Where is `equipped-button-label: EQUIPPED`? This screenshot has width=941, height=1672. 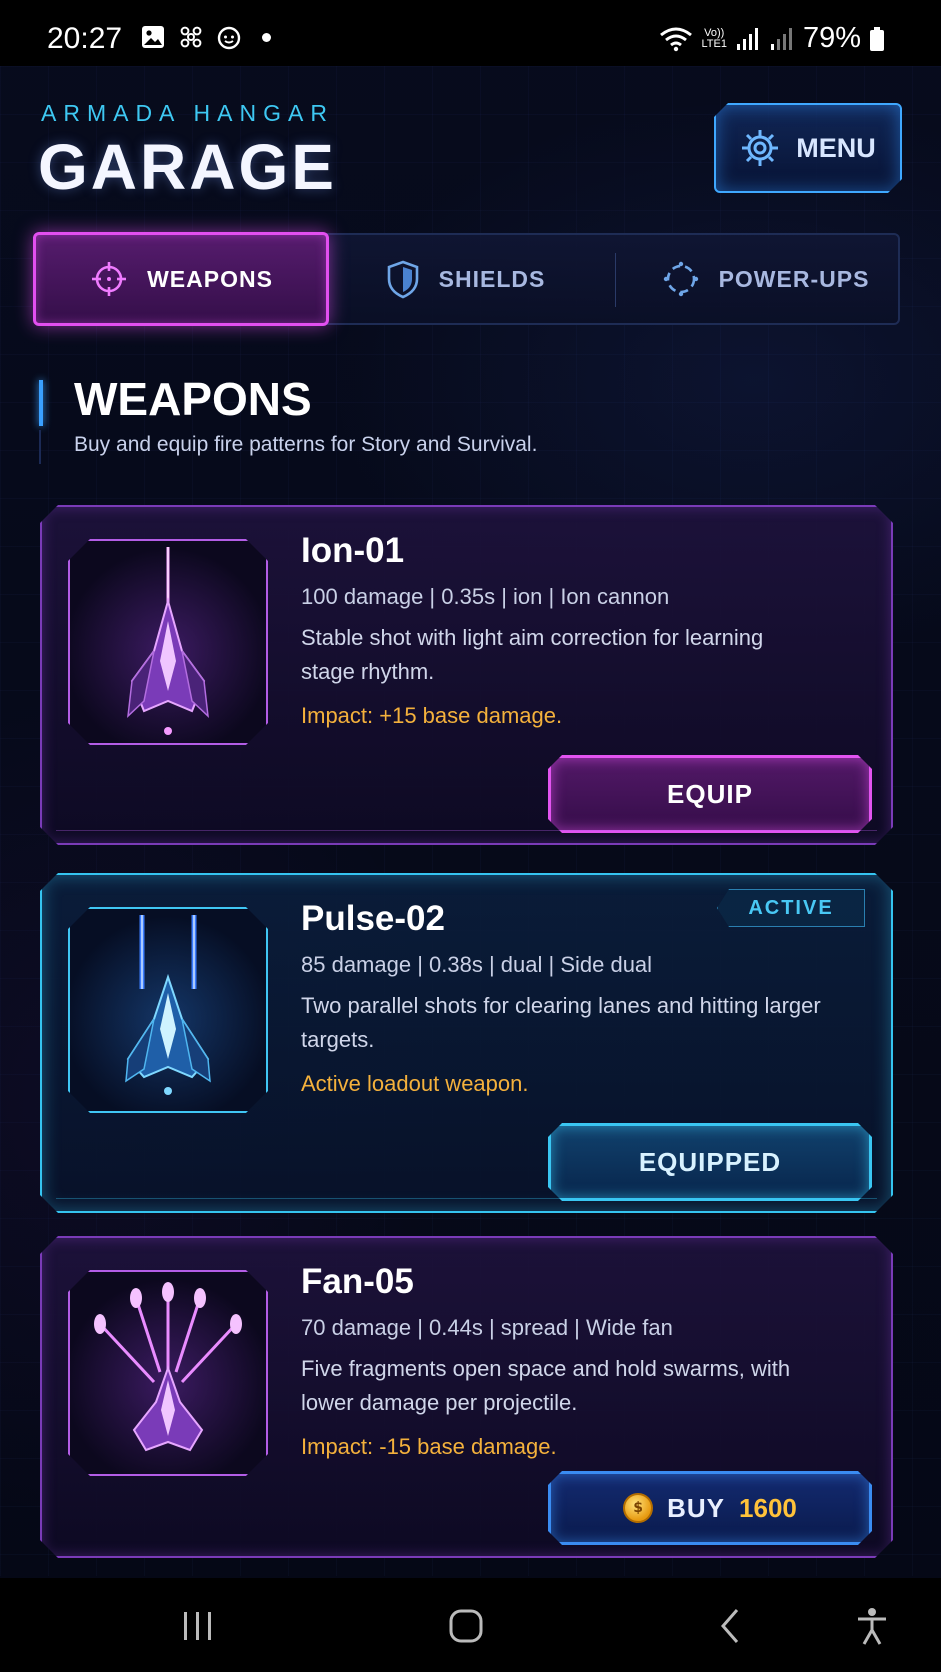 equipped-button-label: EQUIPPED is located at coordinates (710, 1161).